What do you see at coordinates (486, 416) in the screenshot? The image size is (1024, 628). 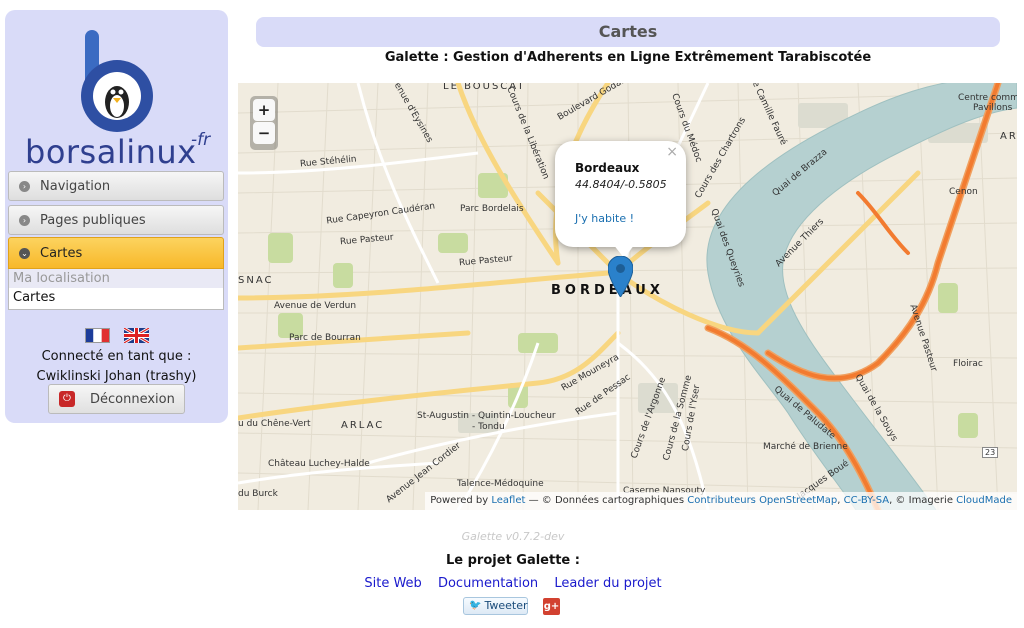 I see `label-st-augustin: St-Augustin - Quintin-Loucheur` at bounding box center [486, 416].